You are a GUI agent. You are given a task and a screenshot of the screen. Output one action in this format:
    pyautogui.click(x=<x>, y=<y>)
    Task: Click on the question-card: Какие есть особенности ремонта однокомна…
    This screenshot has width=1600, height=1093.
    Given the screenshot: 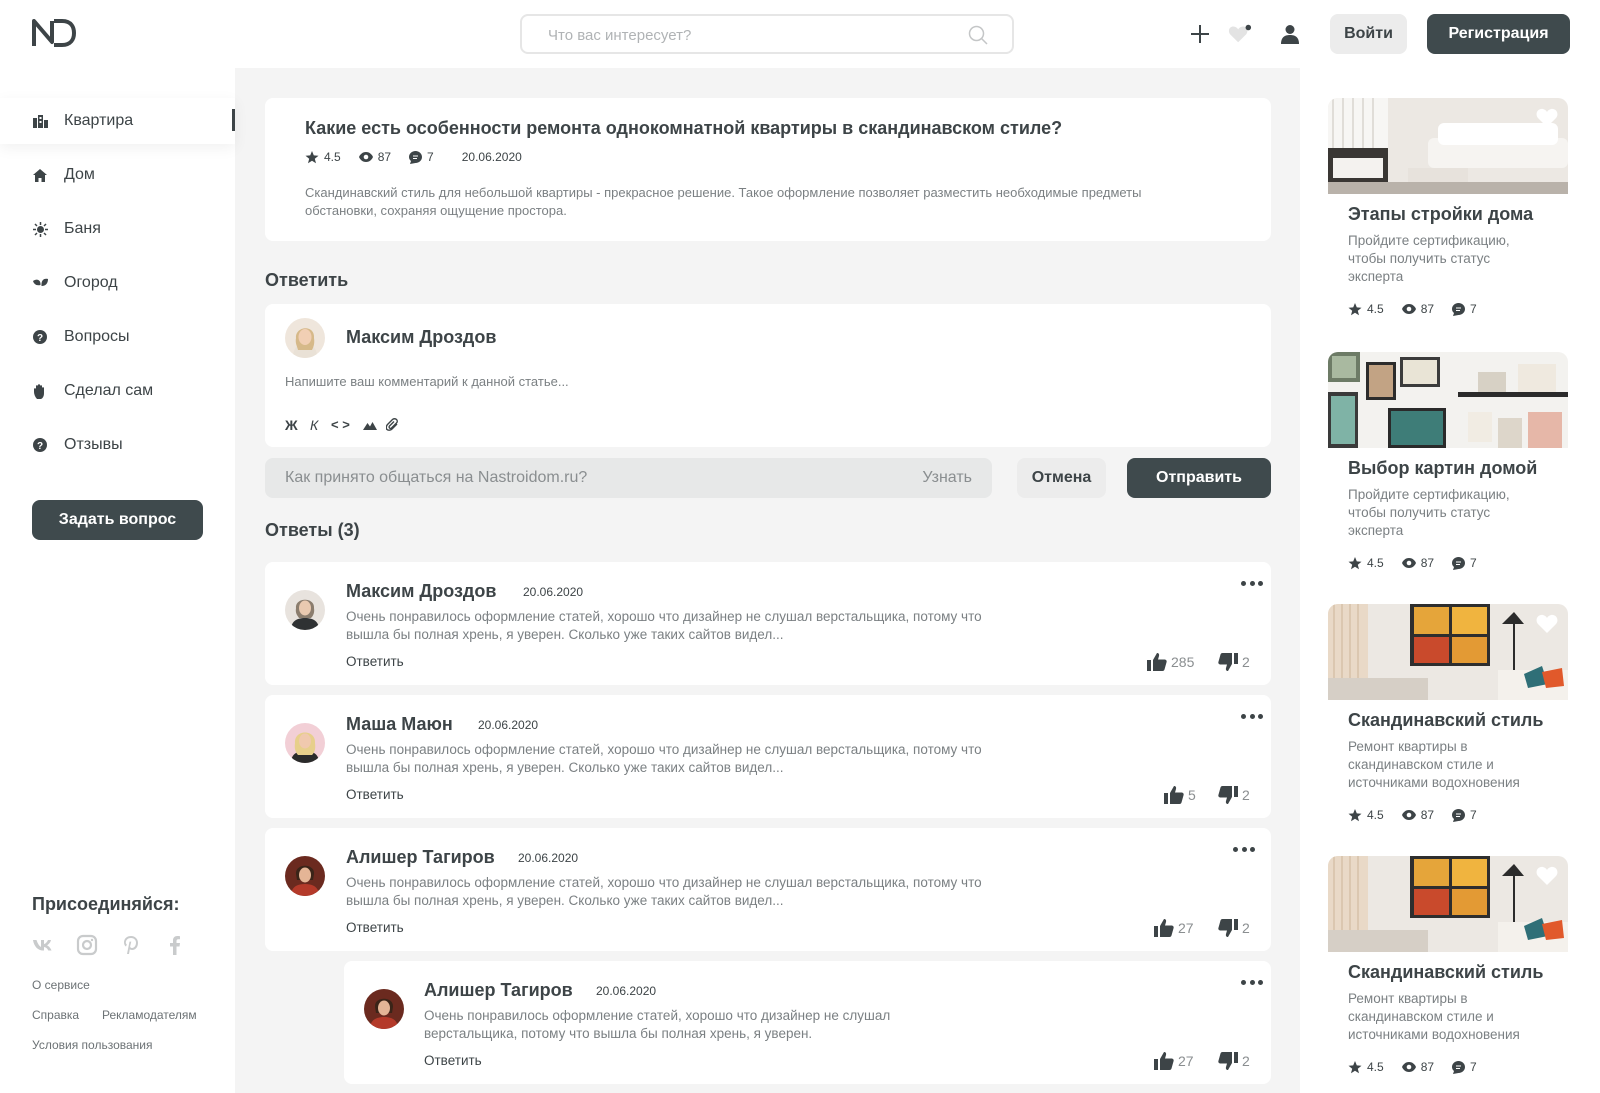 What is the action you would take?
    pyautogui.click(x=768, y=169)
    